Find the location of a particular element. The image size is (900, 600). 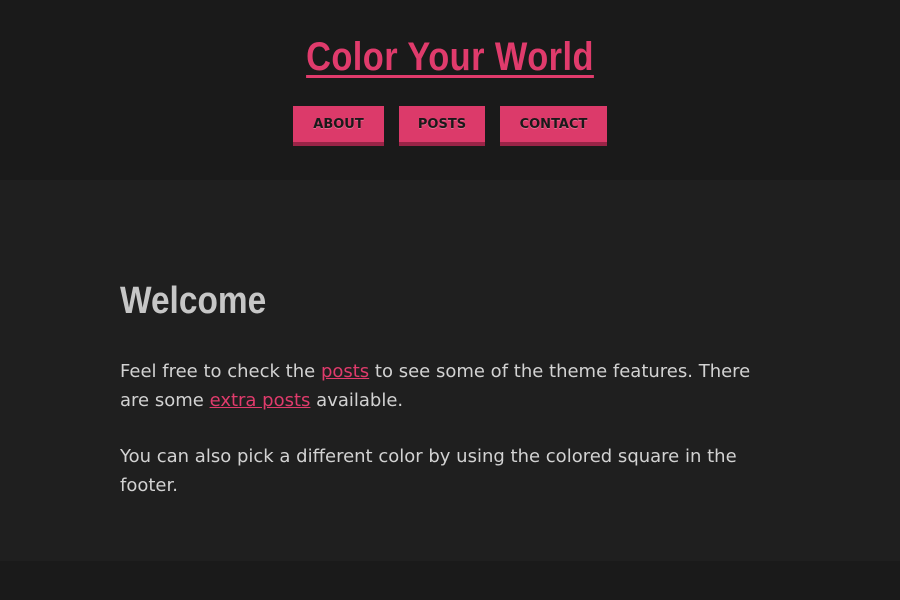

site-footer is located at coordinates (450, 580).